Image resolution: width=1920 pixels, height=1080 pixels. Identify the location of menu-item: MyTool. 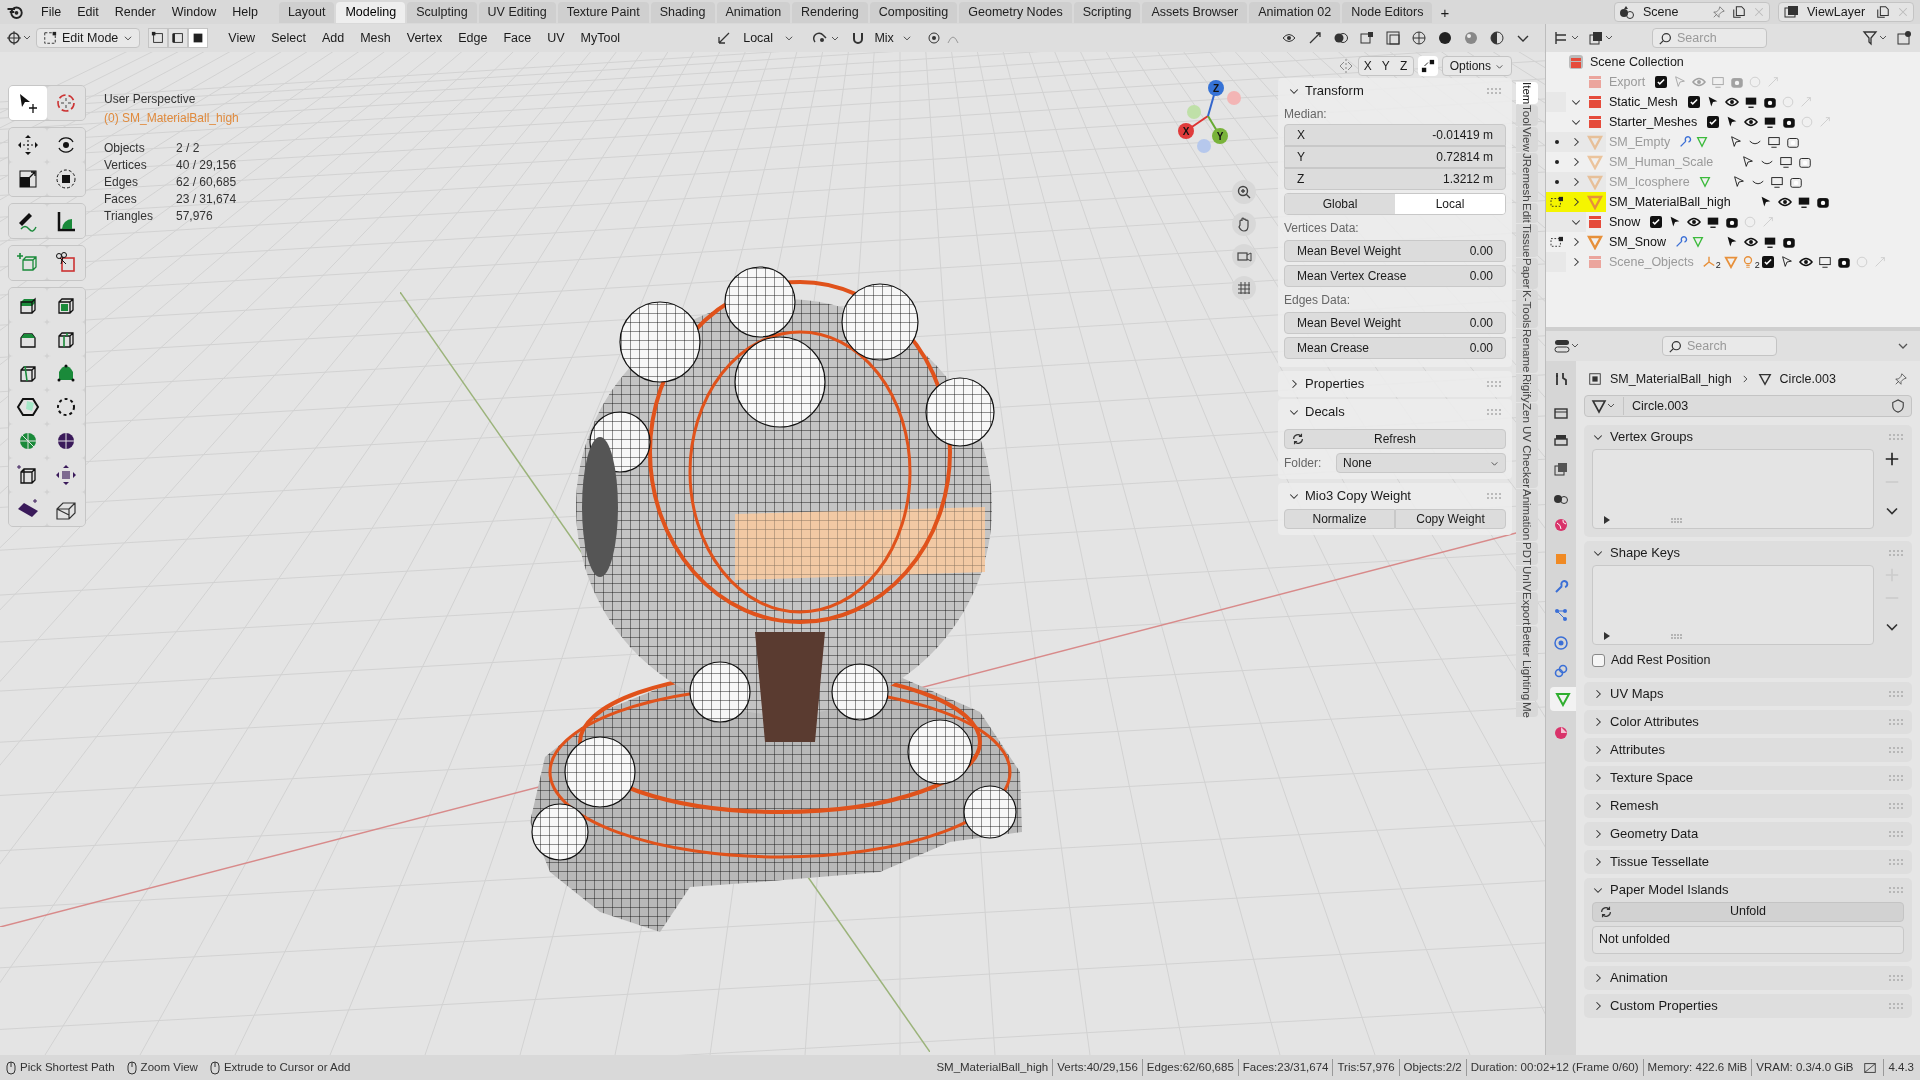
(600, 38).